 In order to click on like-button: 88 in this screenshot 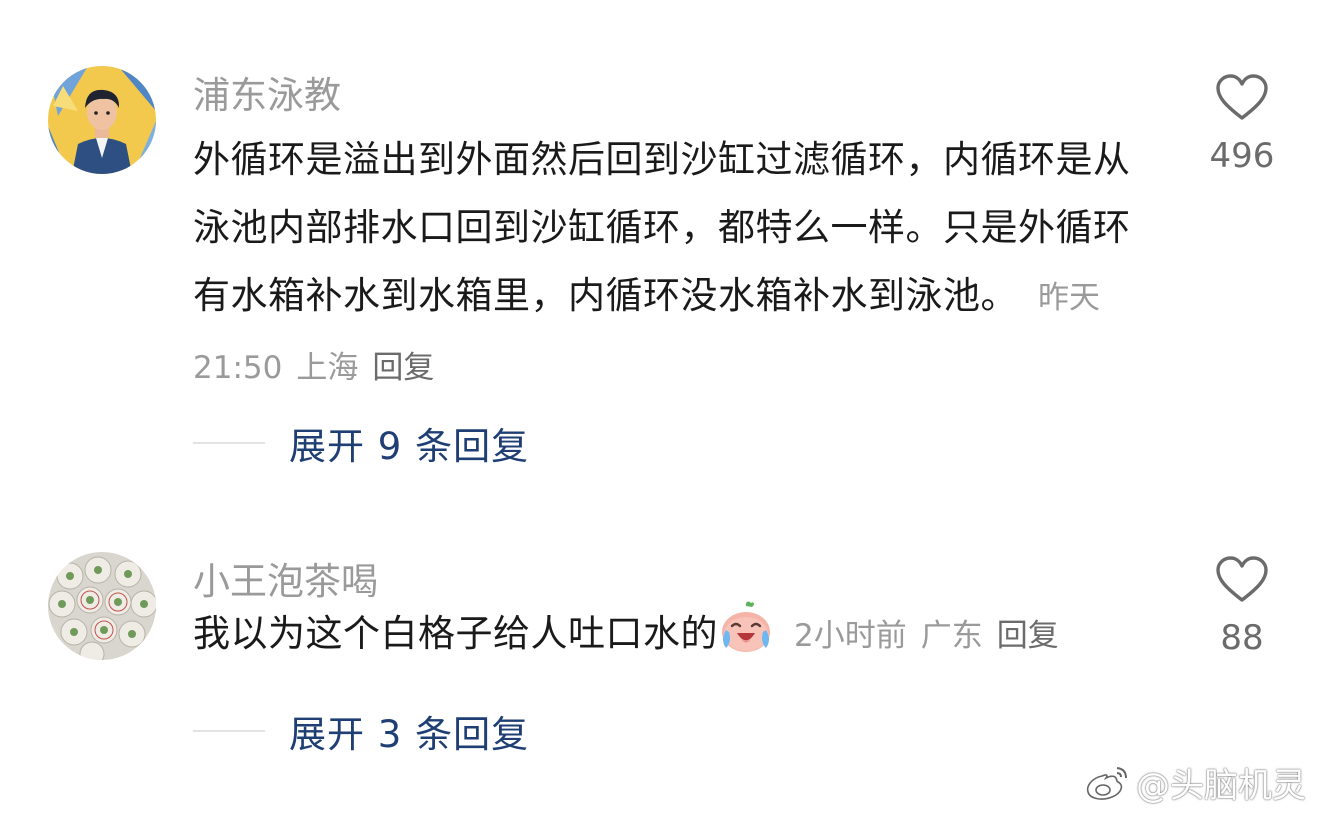, I will do `click(1242, 607)`.